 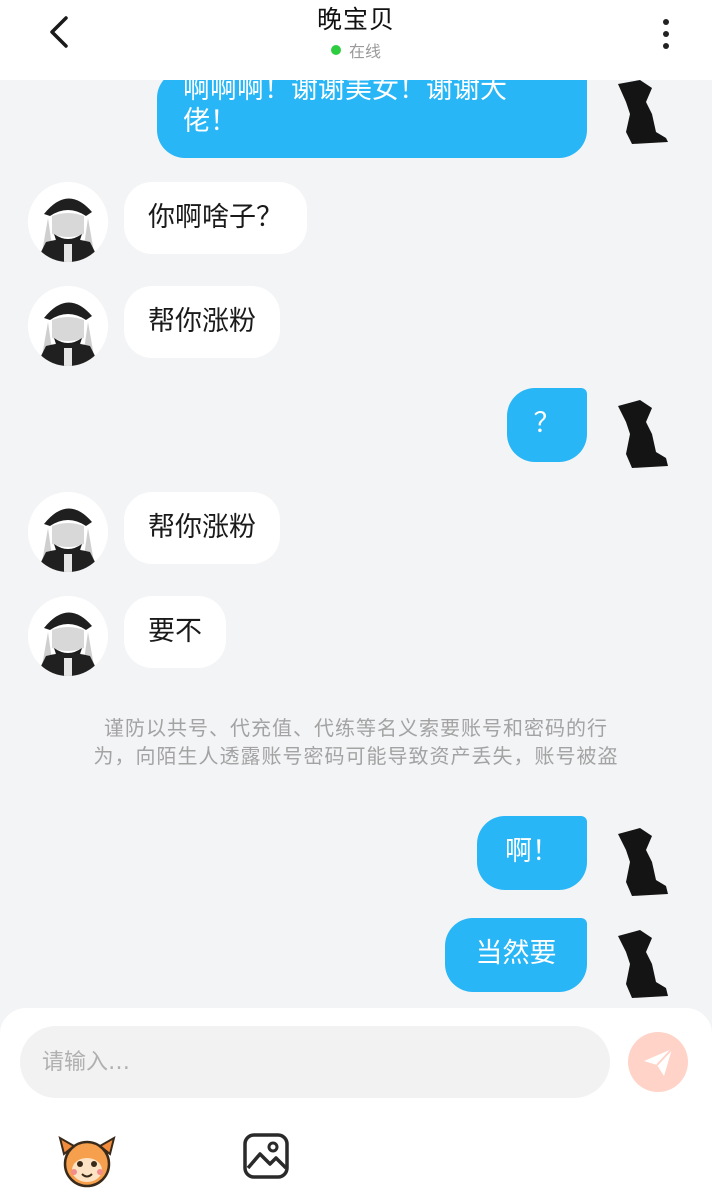 What do you see at coordinates (364, 51) in the screenshot?
I see `status-text: 在线` at bounding box center [364, 51].